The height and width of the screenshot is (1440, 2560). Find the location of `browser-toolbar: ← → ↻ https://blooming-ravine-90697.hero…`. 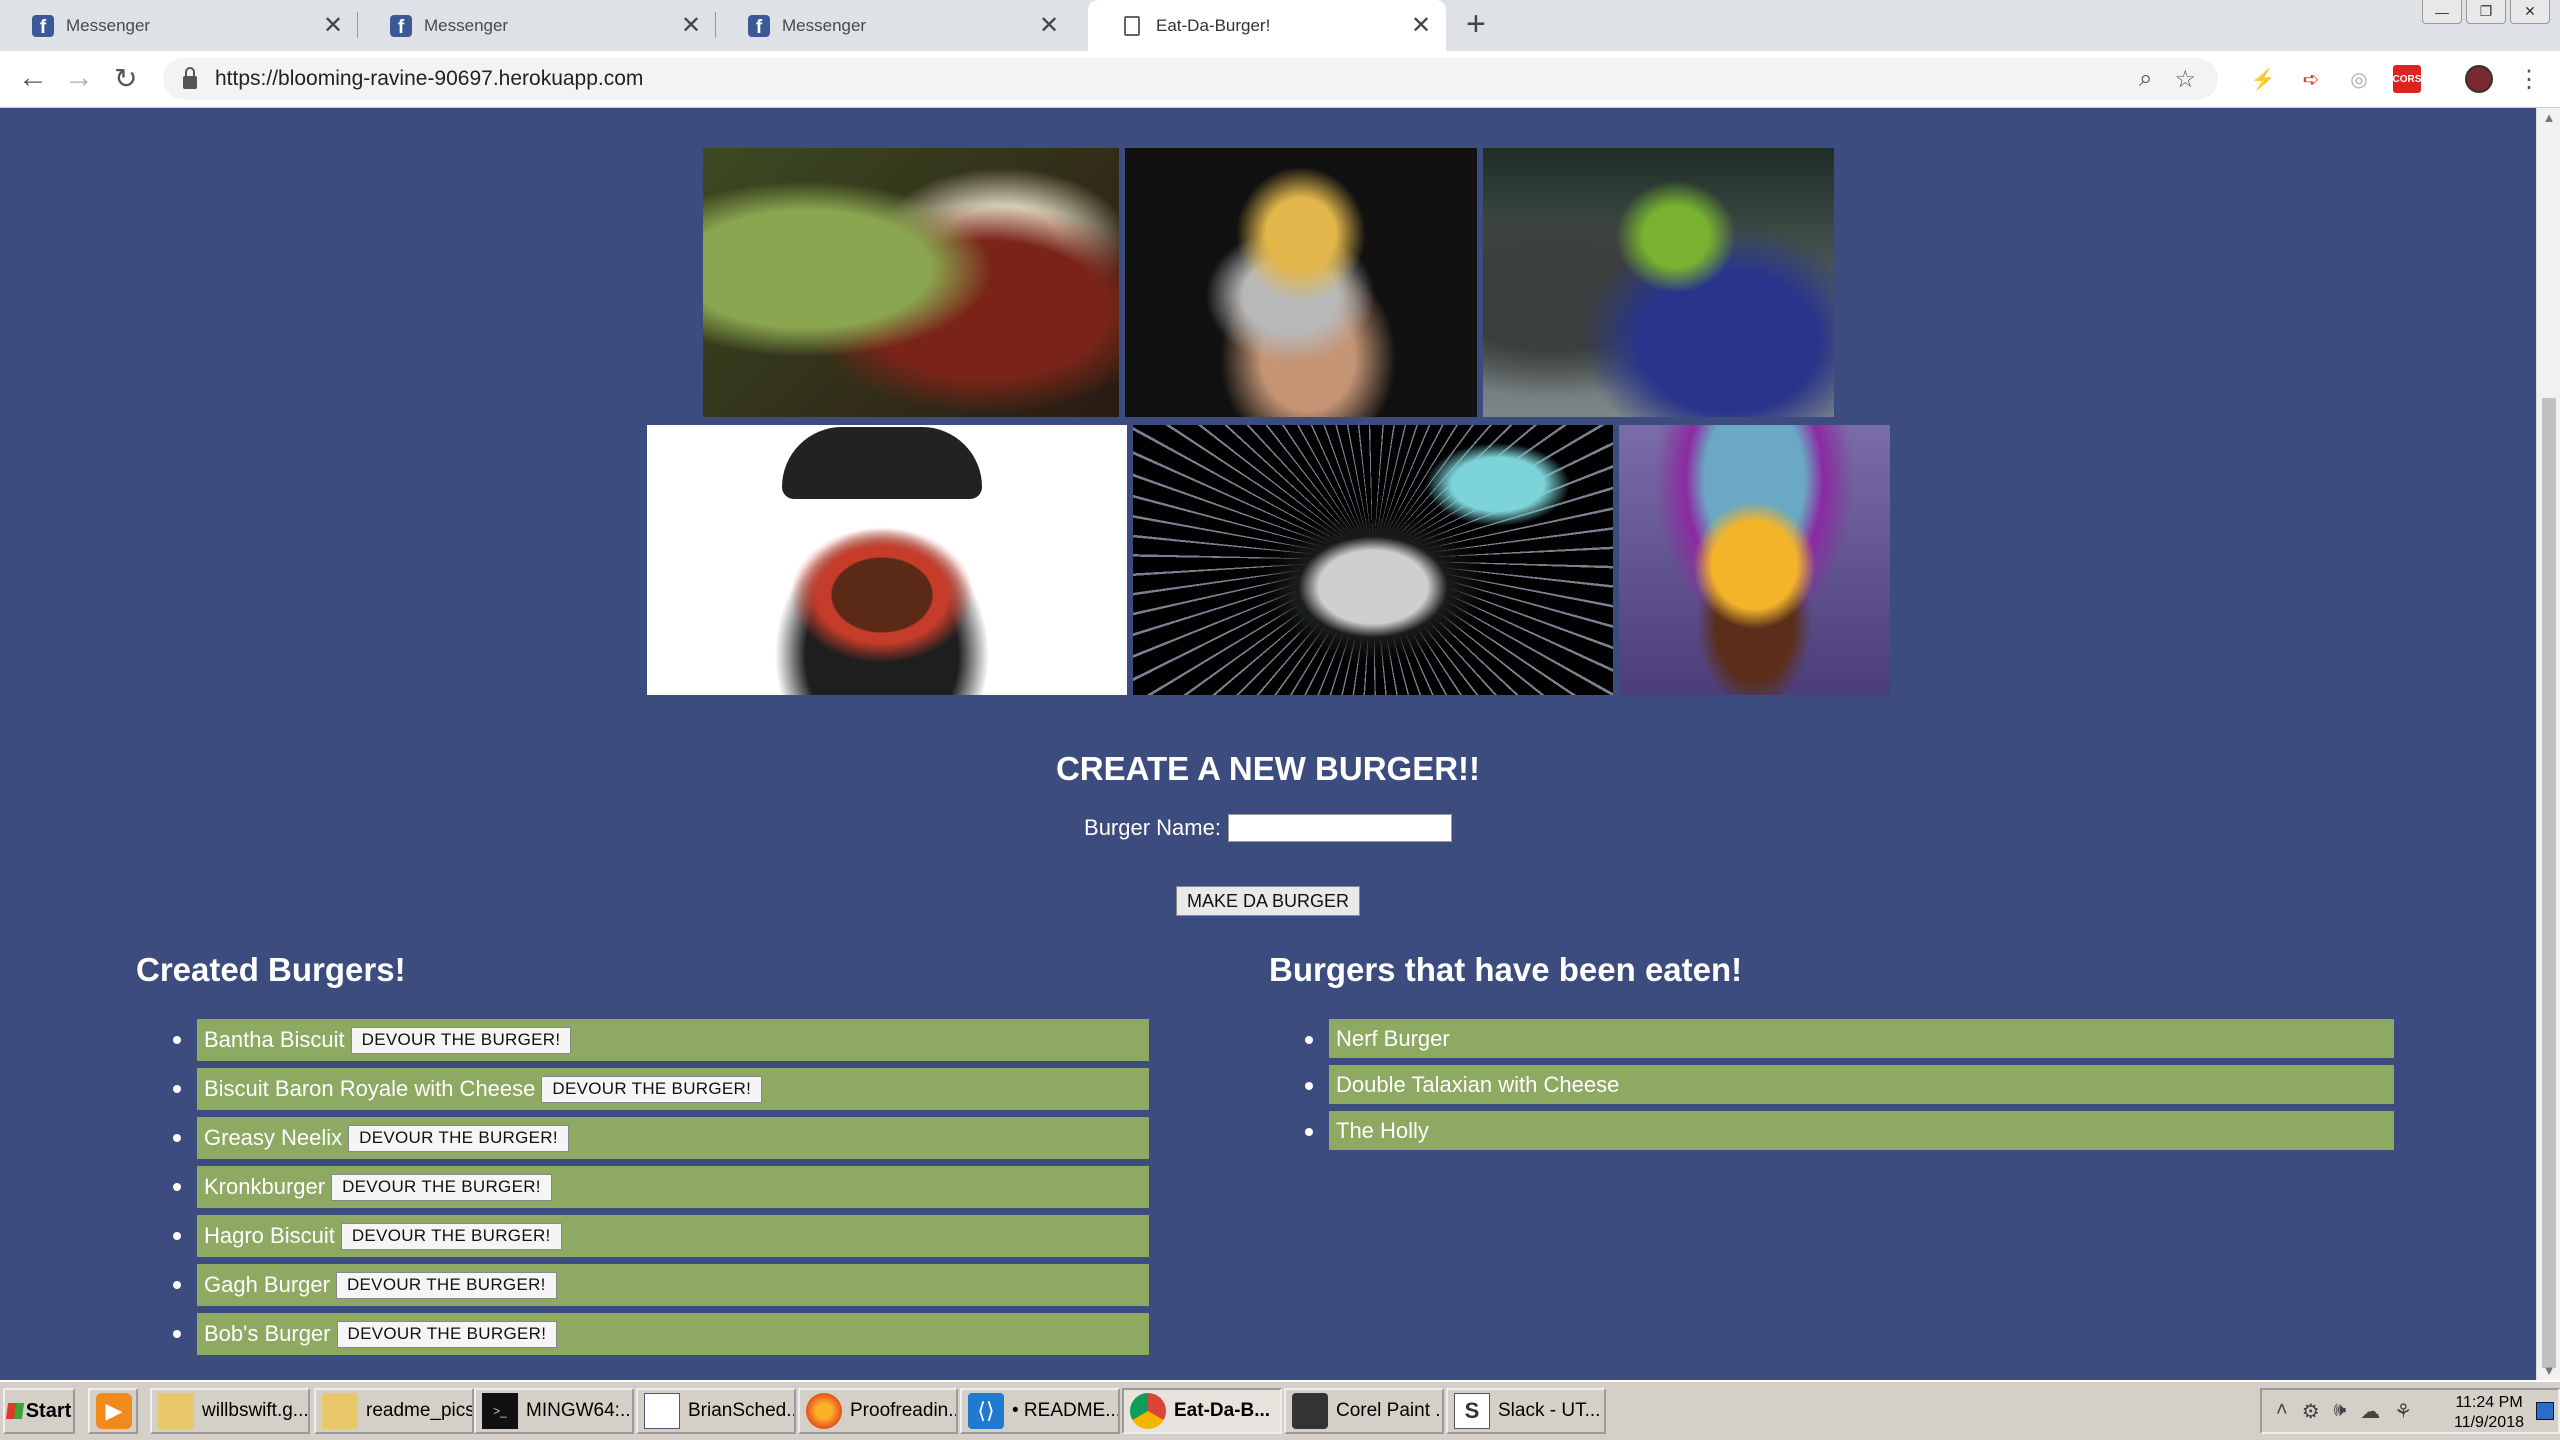

browser-toolbar: ← → ↻ https://blooming-ravine-90697.hero… is located at coordinates (1280, 79).